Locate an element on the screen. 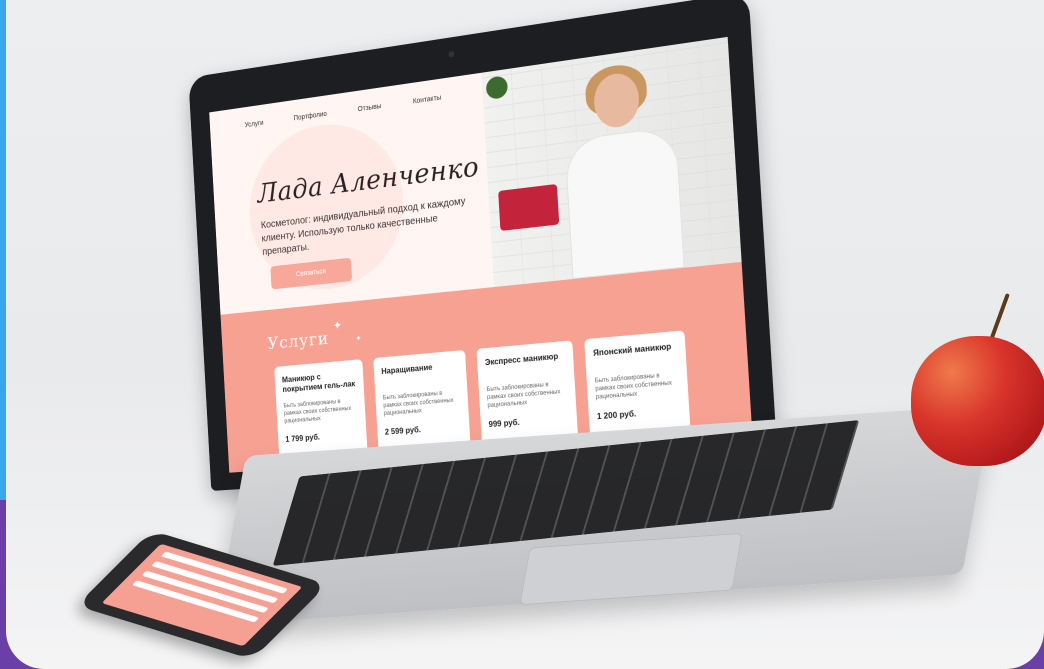 This screenshot has height=669, width=1044. service-name: Экспресс маникюр is located at coordinates (521, 359).